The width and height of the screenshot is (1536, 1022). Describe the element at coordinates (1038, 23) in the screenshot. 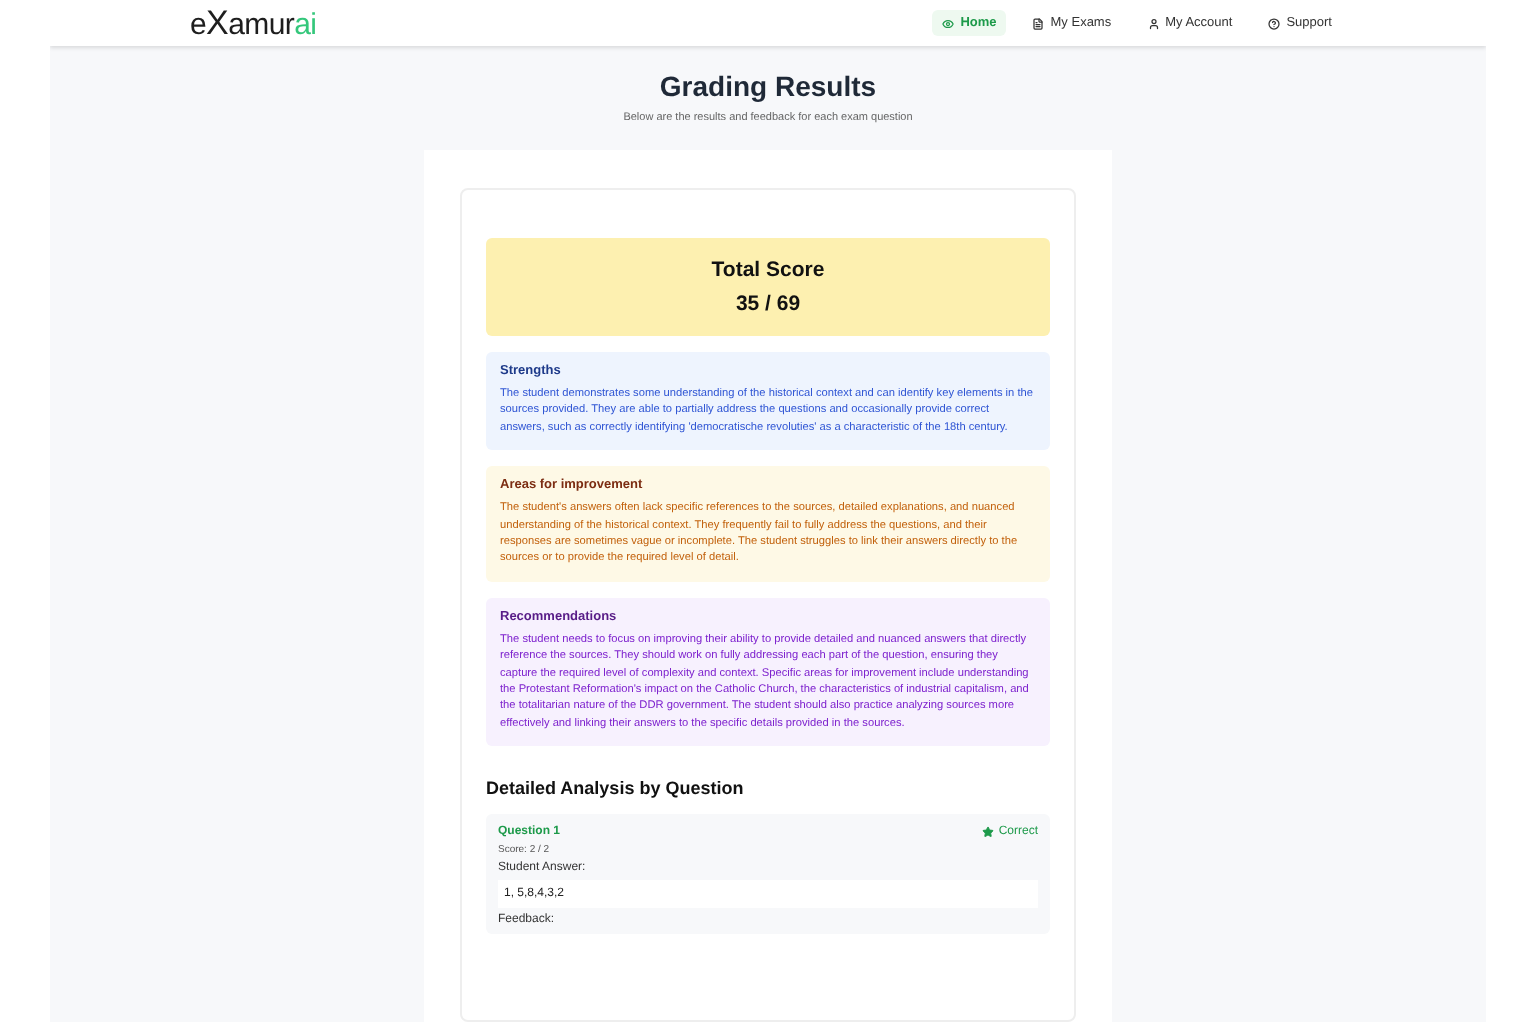

I see `document-icon` at that location.